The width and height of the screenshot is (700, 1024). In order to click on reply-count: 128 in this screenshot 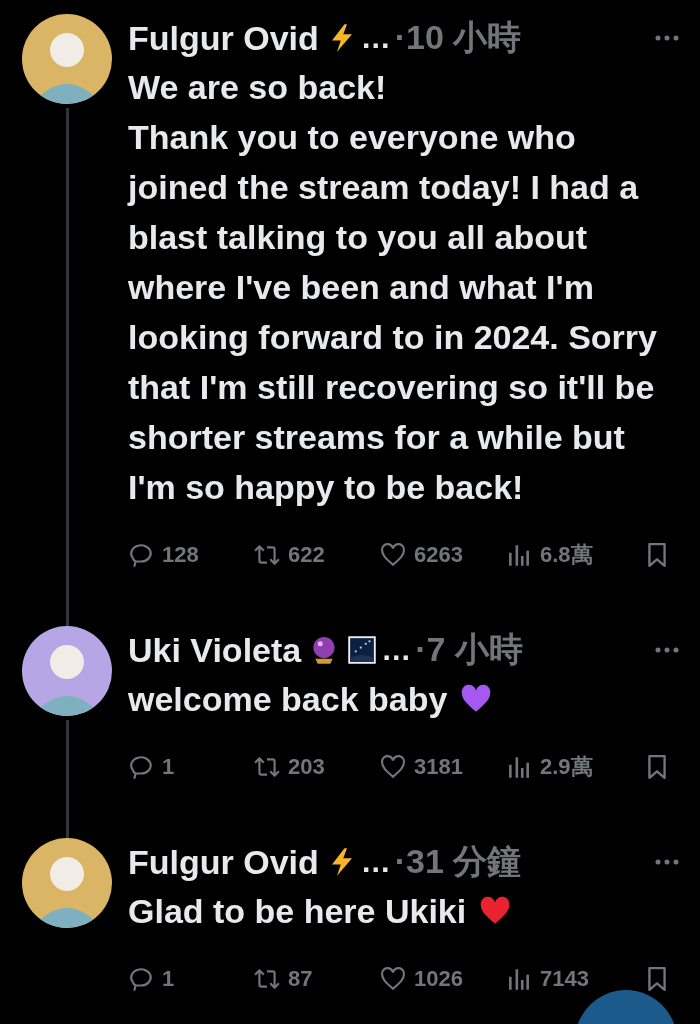, I will do `click(180, 555)`.